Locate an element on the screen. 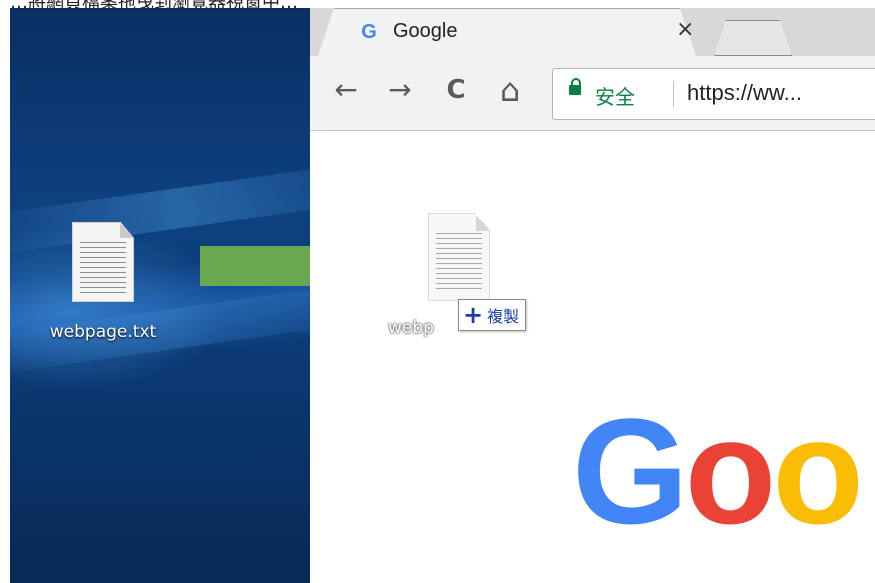 The height and width of the screenshot is (583, 875). tab-close-icon: × is located at coordinates (685, 29).